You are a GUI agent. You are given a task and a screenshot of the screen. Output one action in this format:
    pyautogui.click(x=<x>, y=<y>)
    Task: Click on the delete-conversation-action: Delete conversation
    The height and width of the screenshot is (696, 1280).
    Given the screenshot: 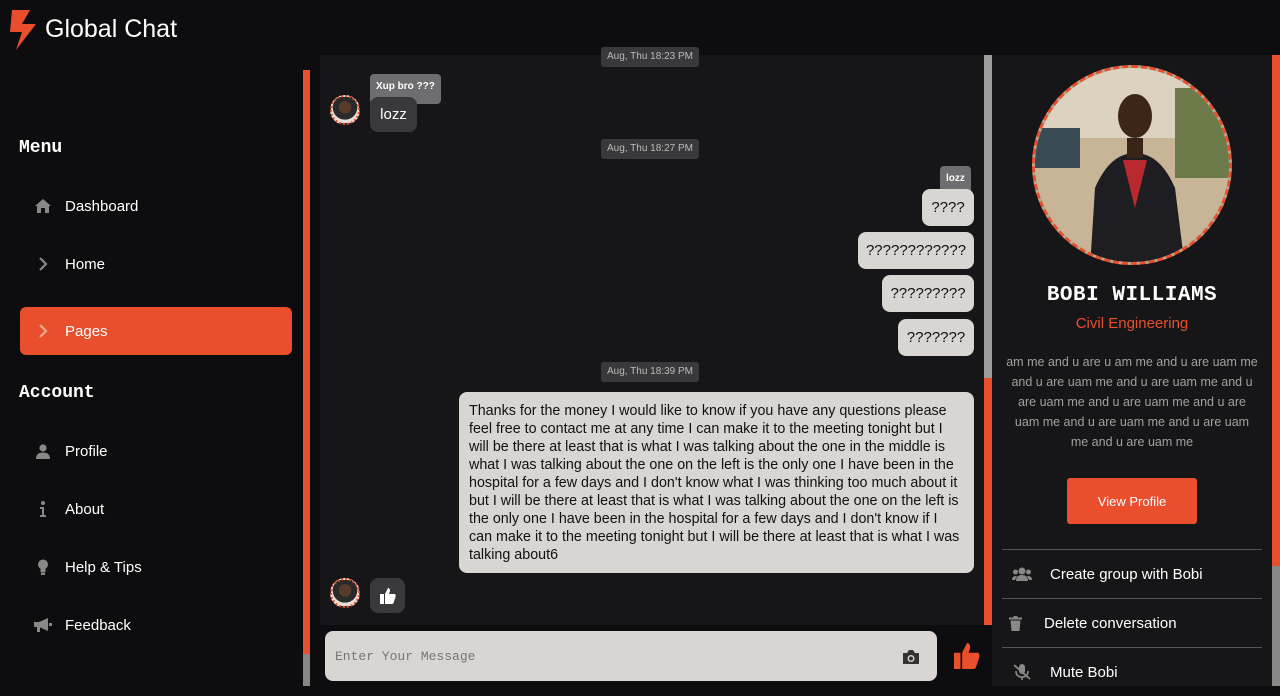 What is the action you would take?
    pyautogui.click(x=1132, y=622)
    